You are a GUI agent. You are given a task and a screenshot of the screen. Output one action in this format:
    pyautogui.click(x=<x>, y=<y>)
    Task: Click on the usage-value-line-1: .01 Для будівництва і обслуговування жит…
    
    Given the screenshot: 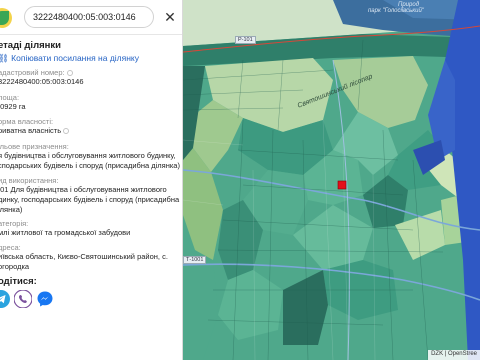 What is the action you would take?
    pyautogui.click(x=83, y=189)
    